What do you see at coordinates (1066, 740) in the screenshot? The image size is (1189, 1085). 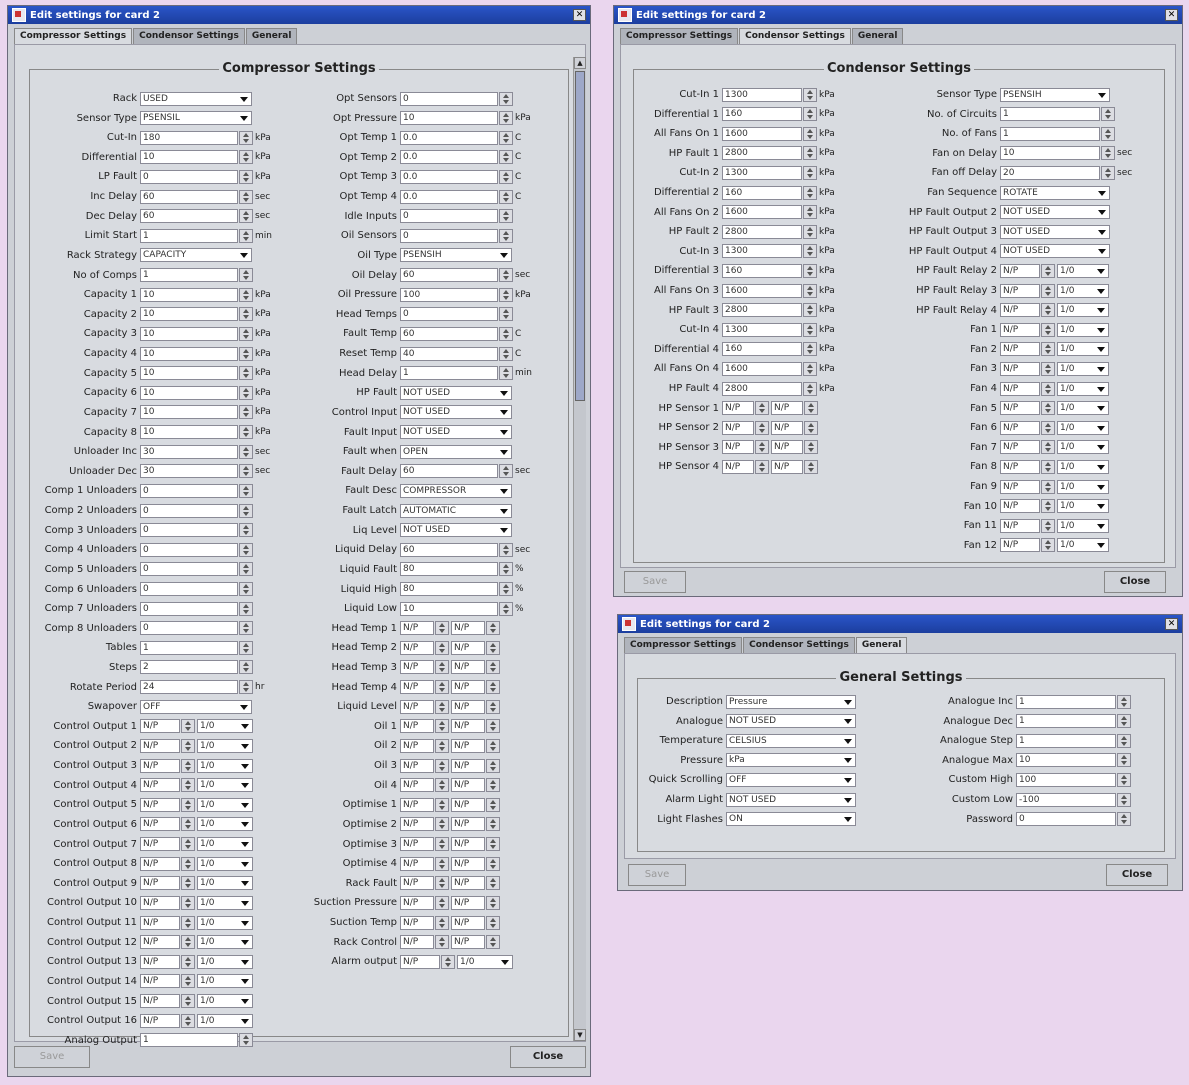 I see `analogue-step-input: 1` at bounding box center [1066, 740].